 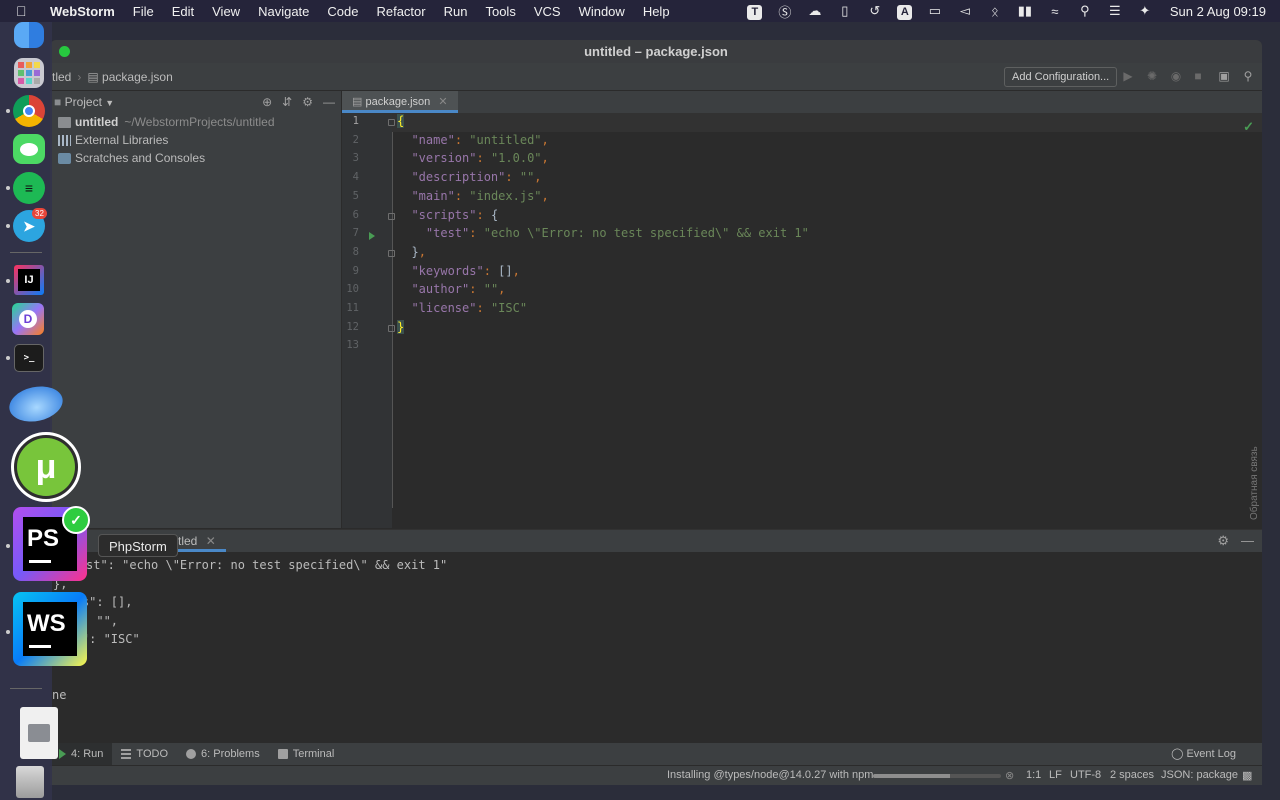 What do you see at coordinates (785, 11) in the screenshot?
I see `wordpress-icon: Ⓢ` at bounding box center [785, 11].